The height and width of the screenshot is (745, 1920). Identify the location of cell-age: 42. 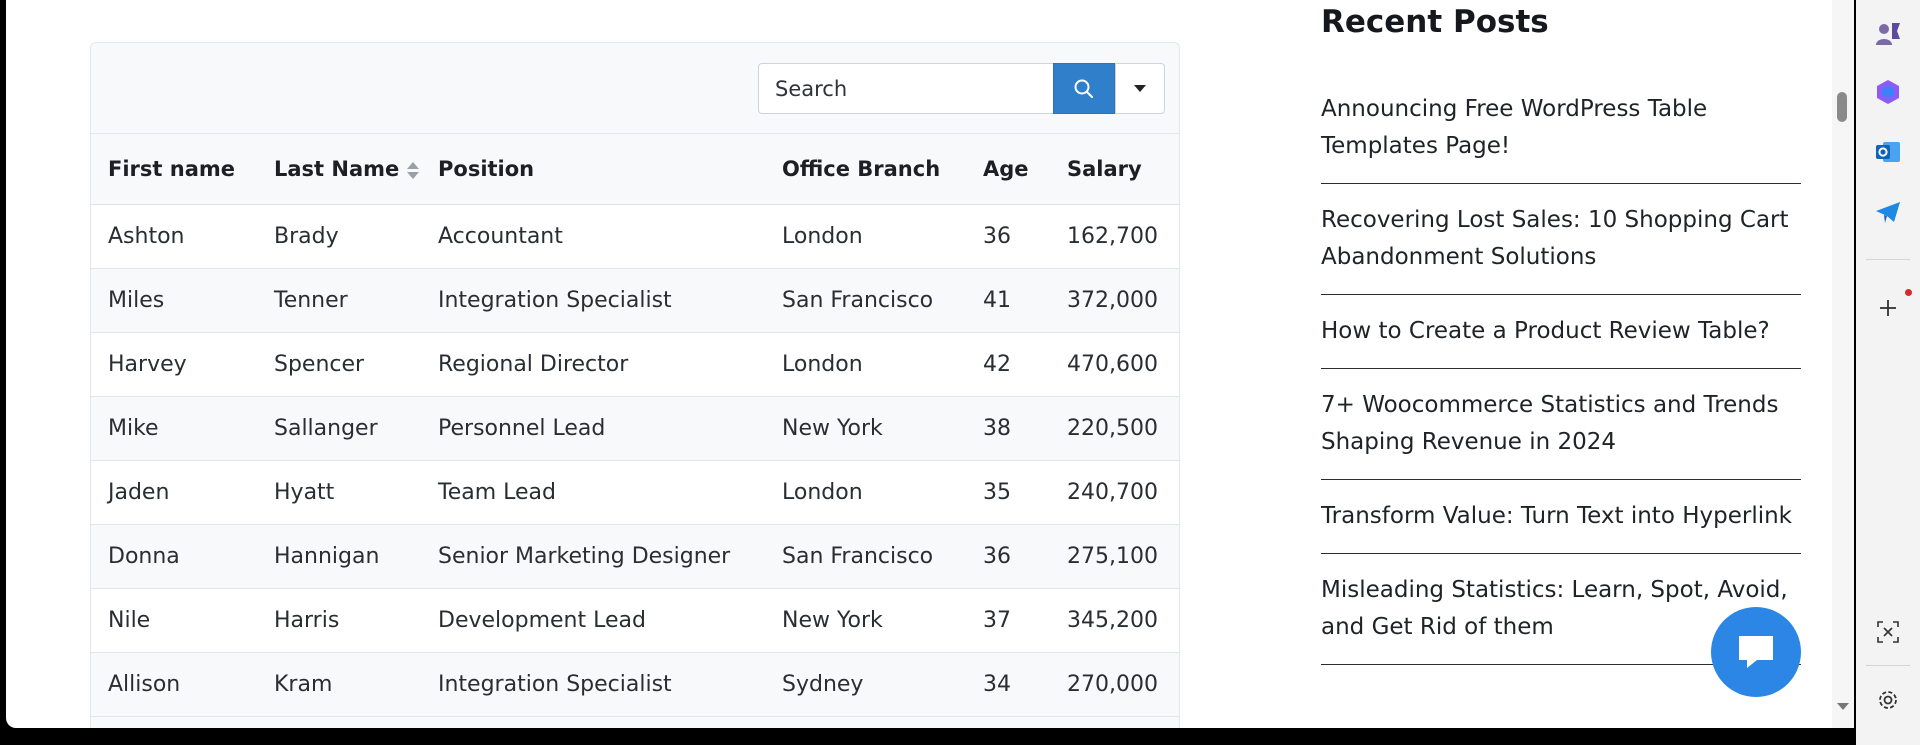
(1008, 364).